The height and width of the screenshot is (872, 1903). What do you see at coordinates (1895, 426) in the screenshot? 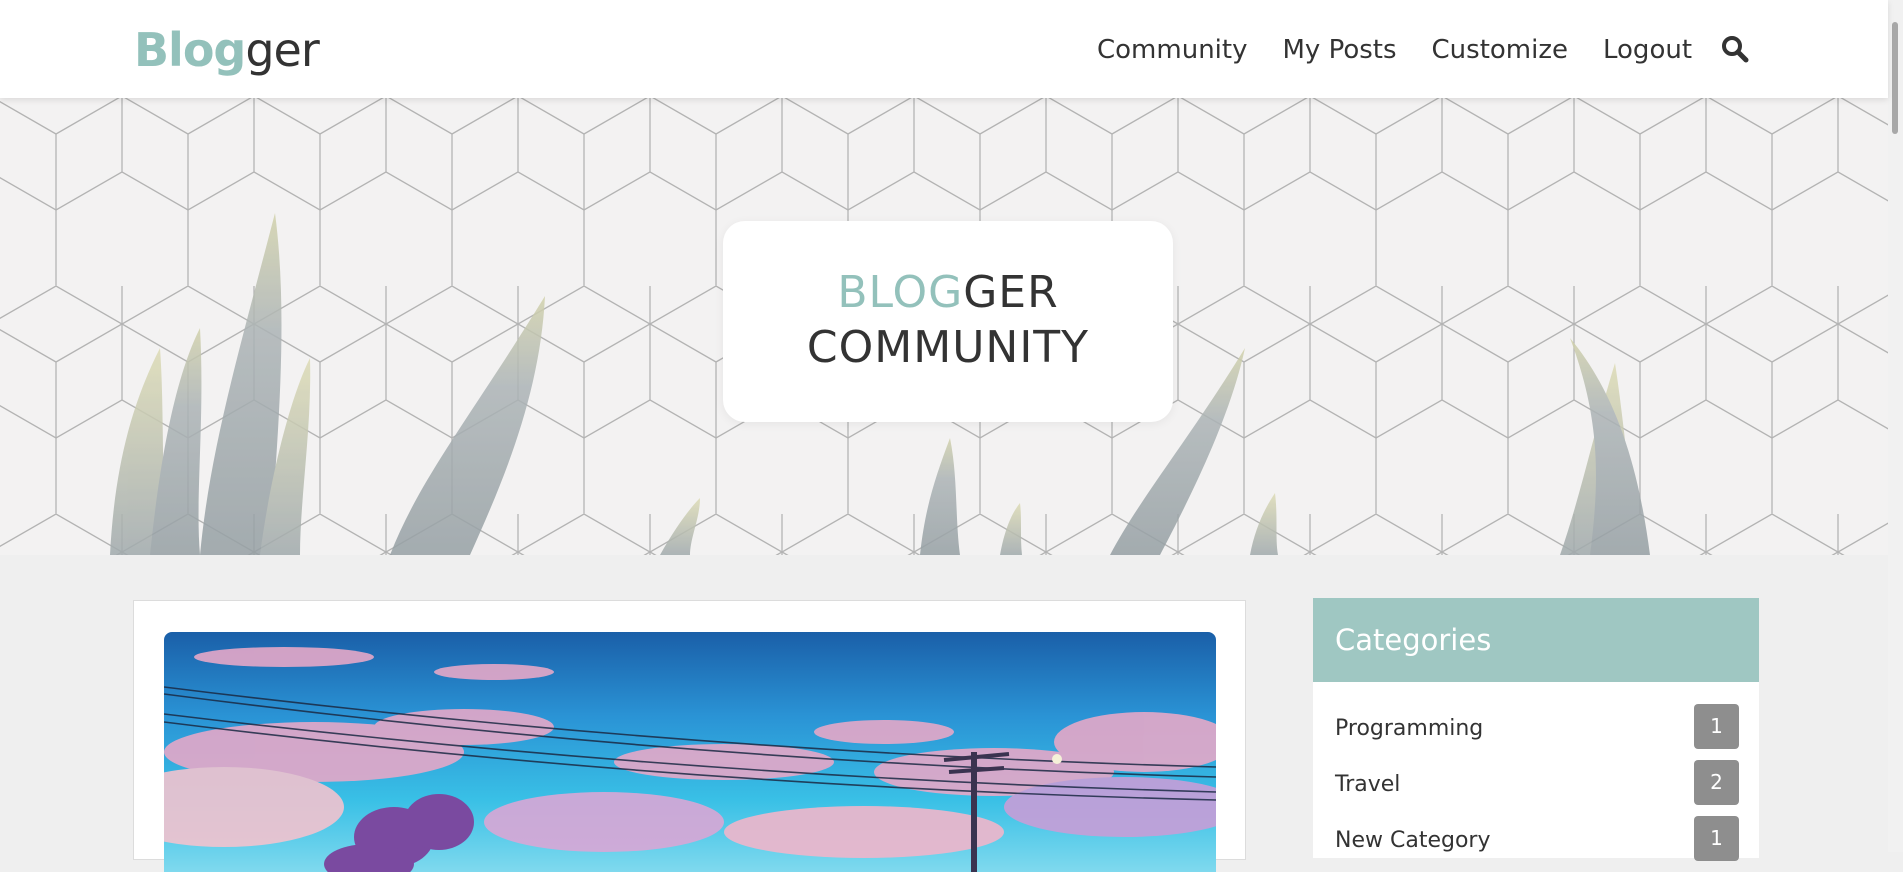
I see `page-scrollbar` at bounding box center [1895, 426].